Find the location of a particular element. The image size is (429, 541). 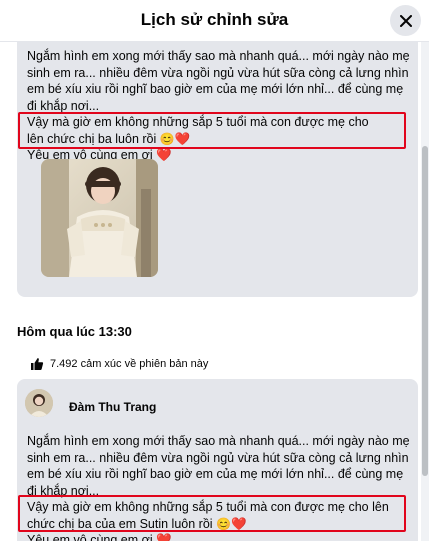

author-name: Đàm Thu Trang is located at coordinates (112, 407).